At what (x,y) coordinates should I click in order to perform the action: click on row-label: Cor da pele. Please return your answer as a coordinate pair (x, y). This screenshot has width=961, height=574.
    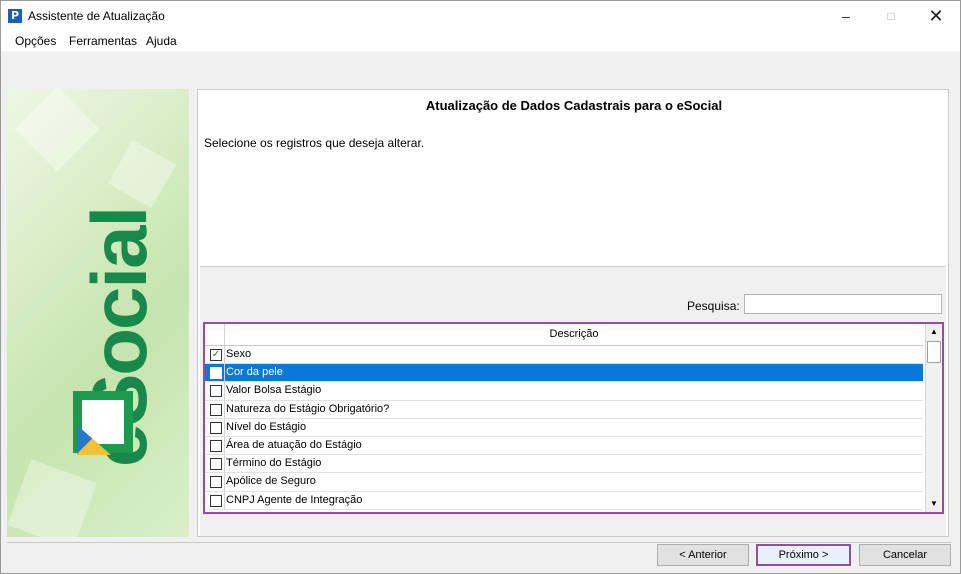
    Looking at the image, I should click on (254, 372).